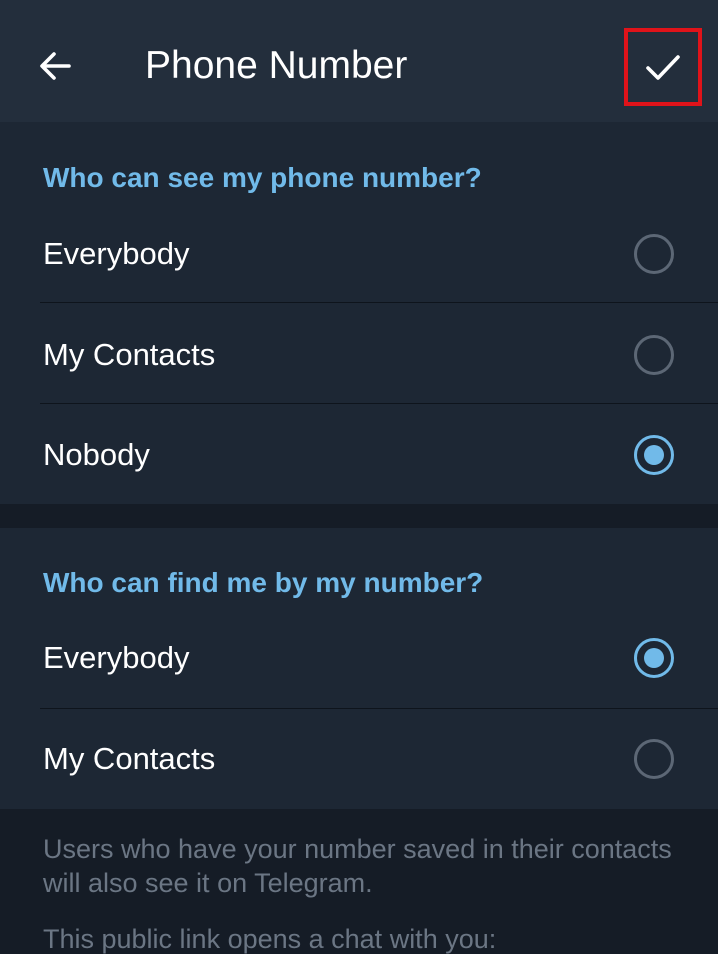 This screenshot has height=954, width=718. Describe the element at coordinates (96, 454) in the screenshot. I see `option-label: Nobody` at that location.